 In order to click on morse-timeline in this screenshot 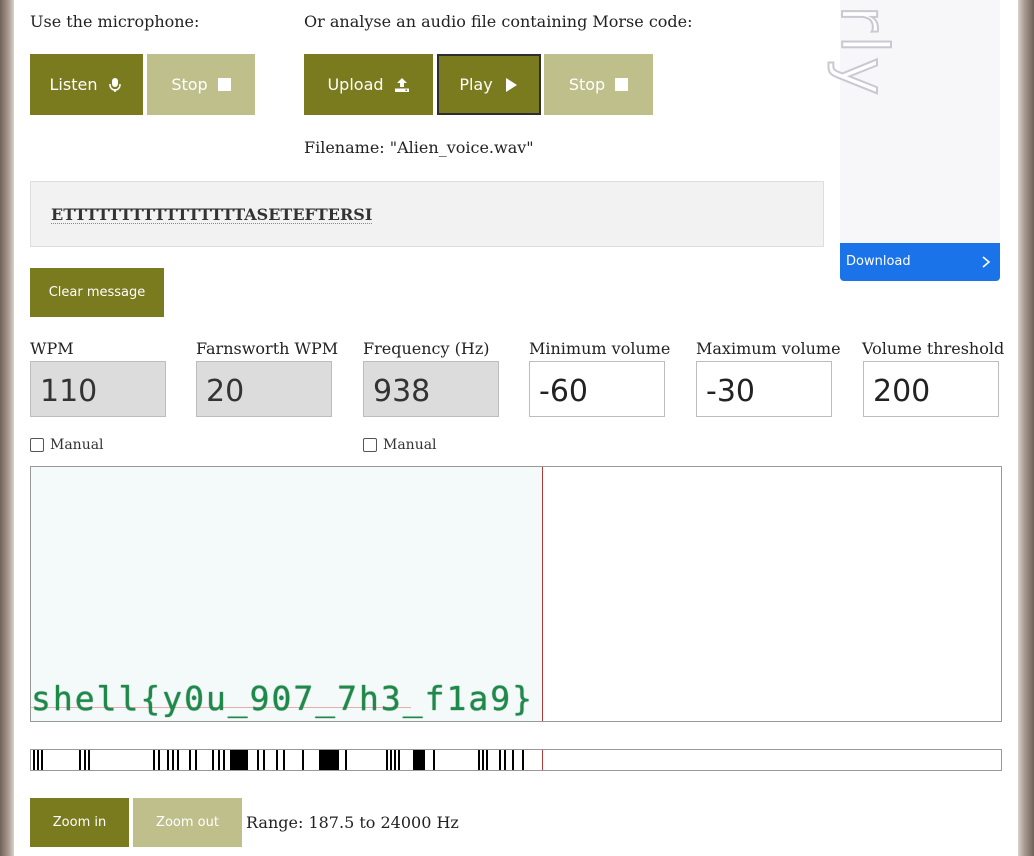, I will do `click(516, 760)`.